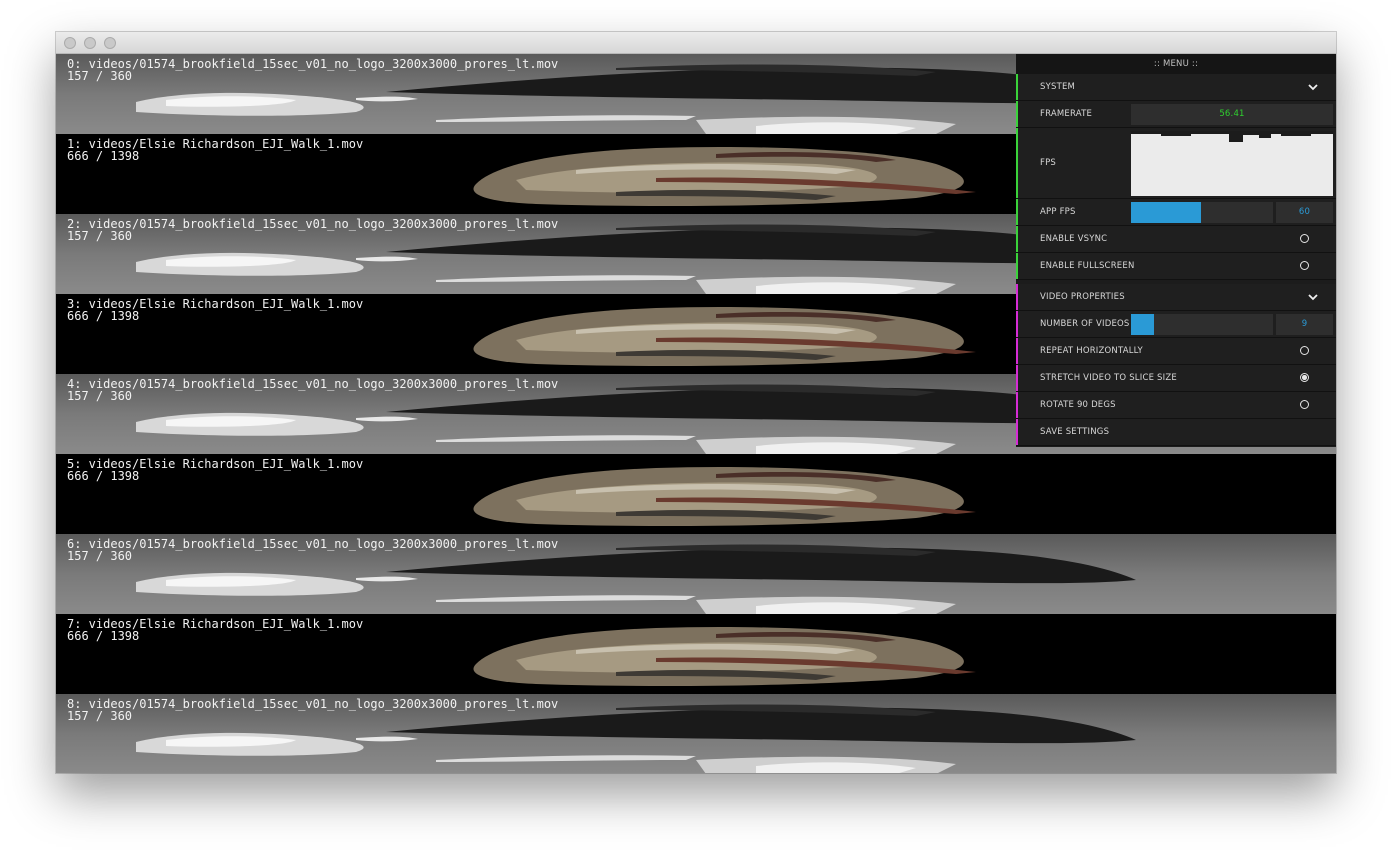  Describe the element at coordinates (696, 43) in the screenshot. I see `title-bar` at that location.